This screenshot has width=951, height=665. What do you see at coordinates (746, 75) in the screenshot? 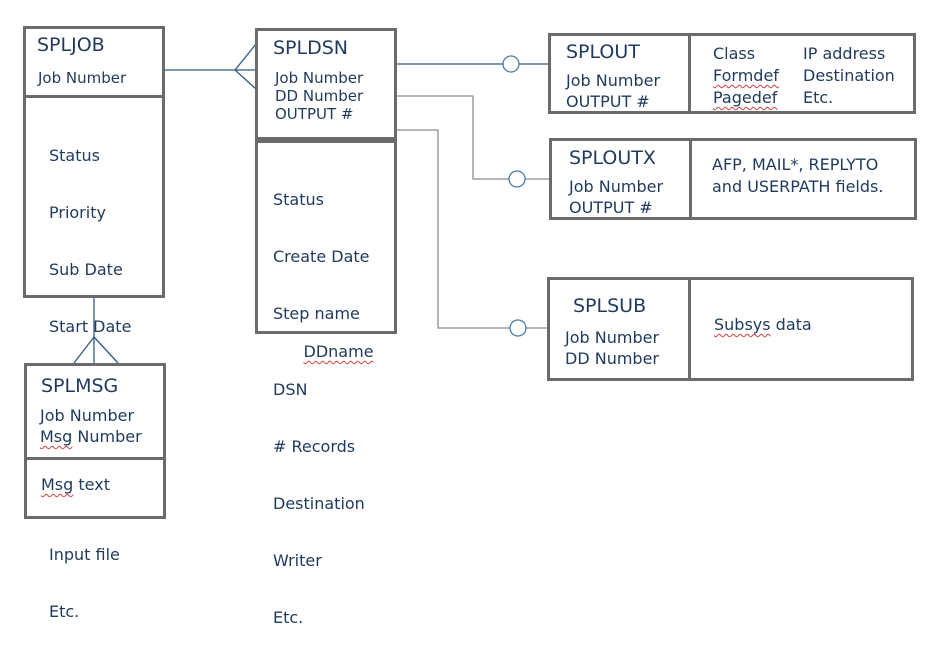
I see `attribute: Formdef` at bounding box center [746, 75].